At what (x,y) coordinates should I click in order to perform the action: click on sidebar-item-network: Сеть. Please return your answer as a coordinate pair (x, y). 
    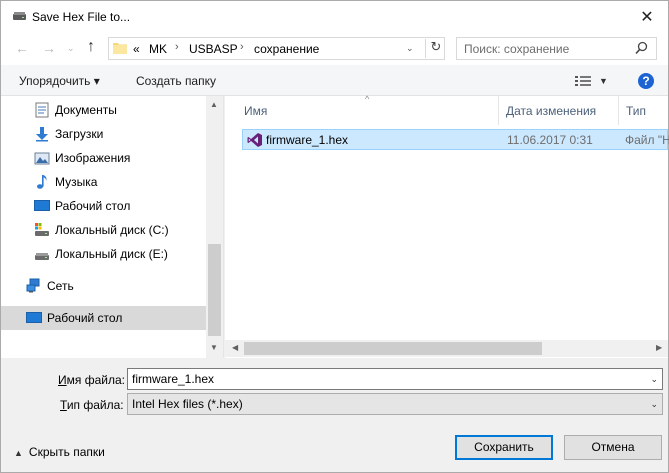
    Looking at the image, I should click on (103, 286).